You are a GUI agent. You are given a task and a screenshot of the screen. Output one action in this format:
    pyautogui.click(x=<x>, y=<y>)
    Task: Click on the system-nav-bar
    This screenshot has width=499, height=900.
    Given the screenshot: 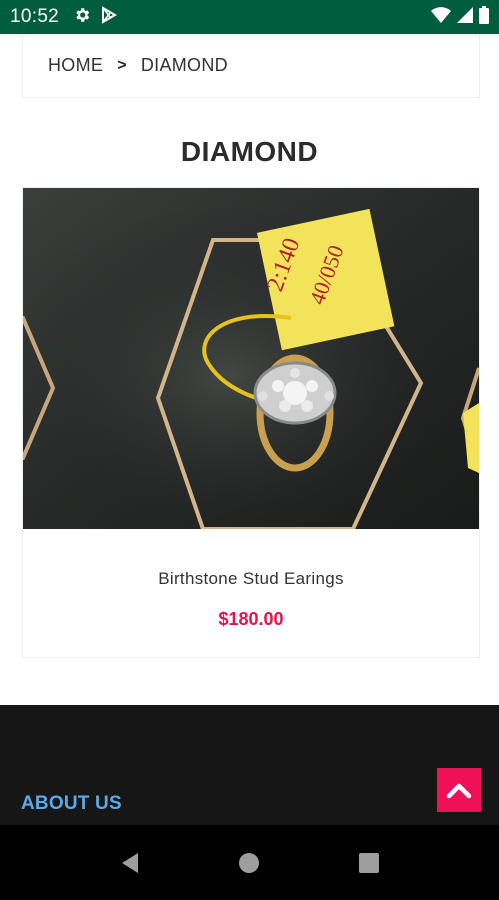 What is the action you would take?
    pyautogui.click(x=249, y=862)
    